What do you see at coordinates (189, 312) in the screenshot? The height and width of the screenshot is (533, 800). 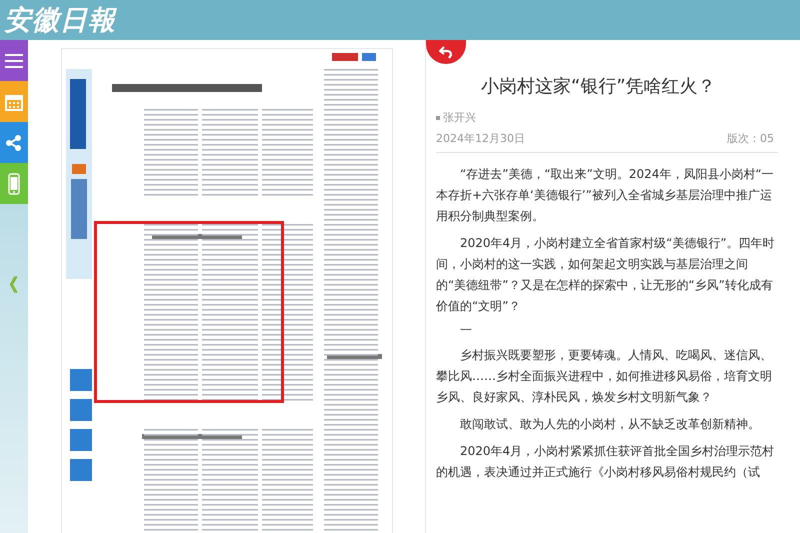 I see `selected-article-frame` at bounding box center [189, 312].